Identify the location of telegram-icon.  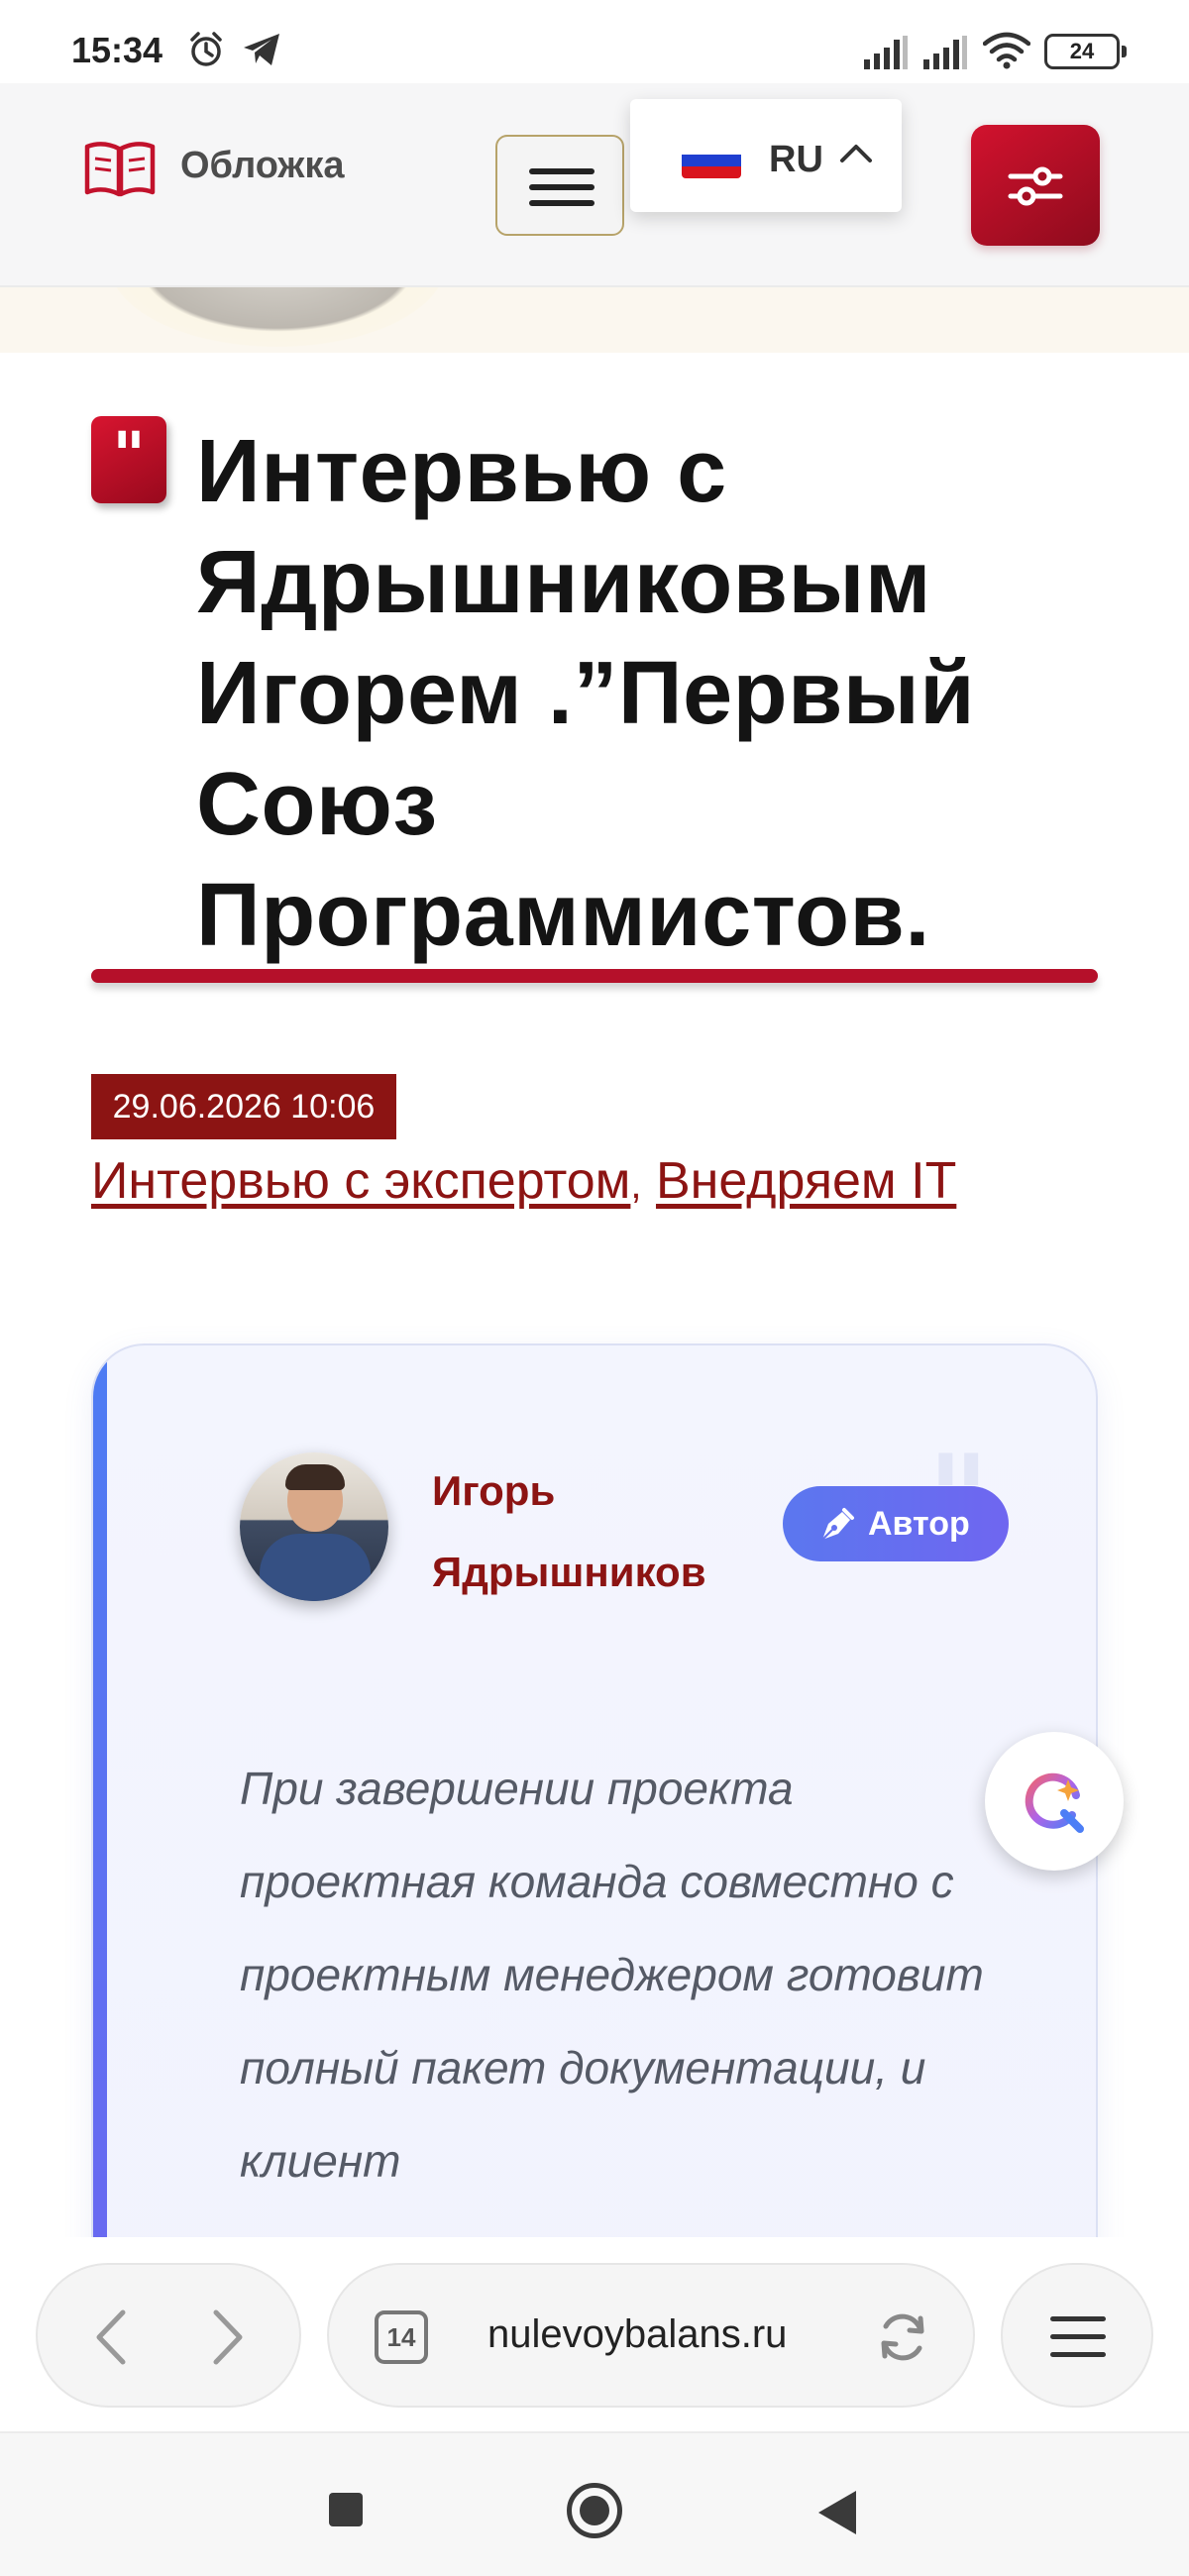
(262, 52).